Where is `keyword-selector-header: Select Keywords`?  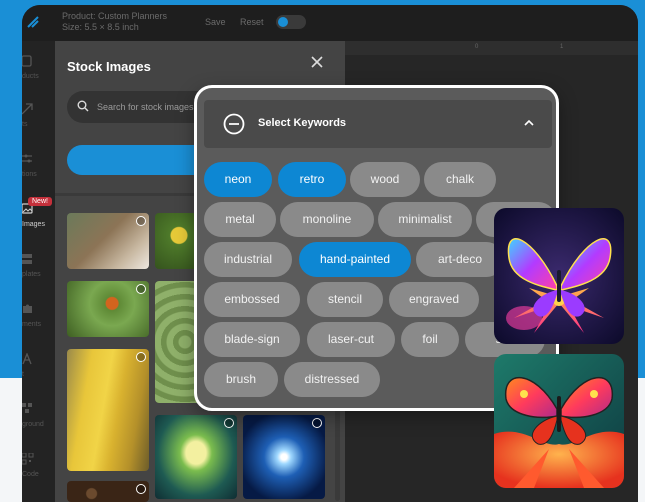
keyword-selector-header: Select Keywords is located at coordinates (378, 124).